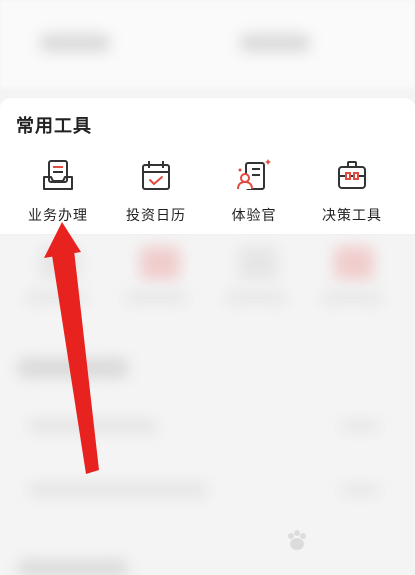 This screenshot has height=575, width=415. I want to click on tool-label: 体验官, so click(254, 216).